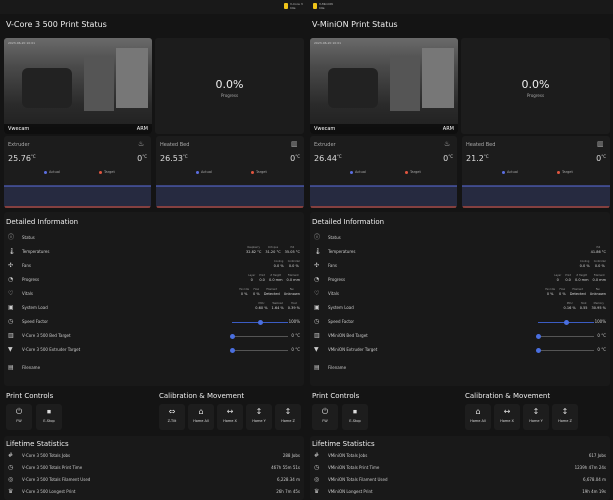 The width and height of the screenshot is (613, 500). Describe the element at coordinates (536, 411) in the screenshot. I see `arrows-v-icon: ↕` at that location.